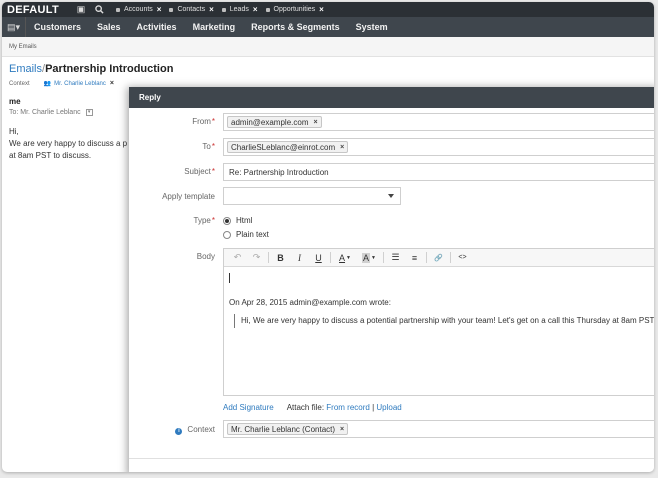 The width and height of the screenshot is (658, 478). Describe the element at coordinates (288, 429) in the screenshot. I see `context-tag: Mr. Charlie Leblanc (Contact) ×` at that location.